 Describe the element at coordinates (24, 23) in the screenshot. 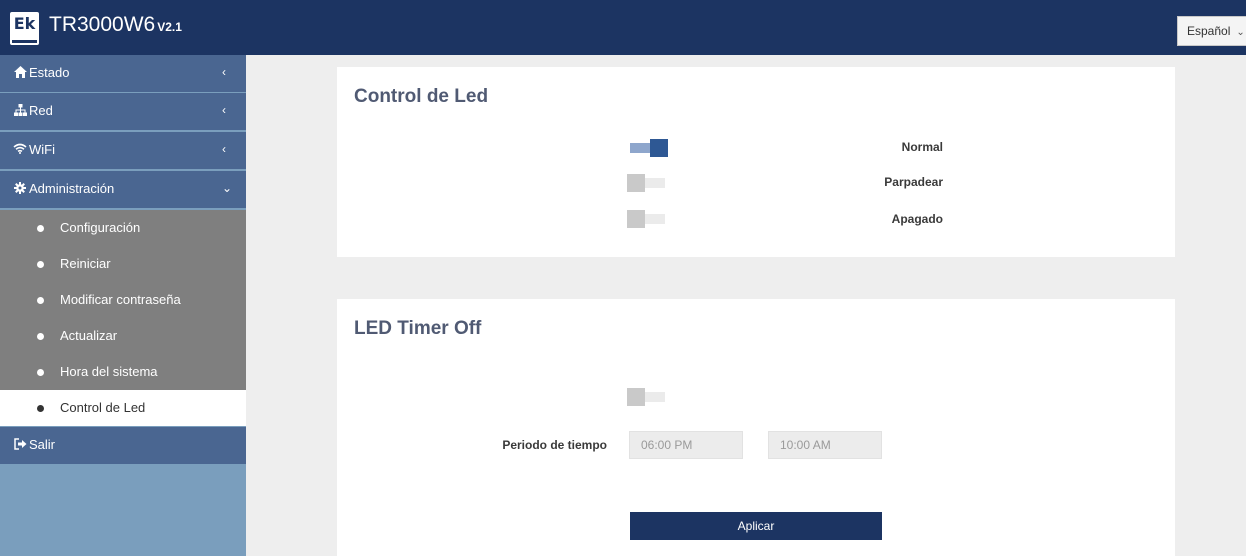

I see `logo-text: Ek` at that location.